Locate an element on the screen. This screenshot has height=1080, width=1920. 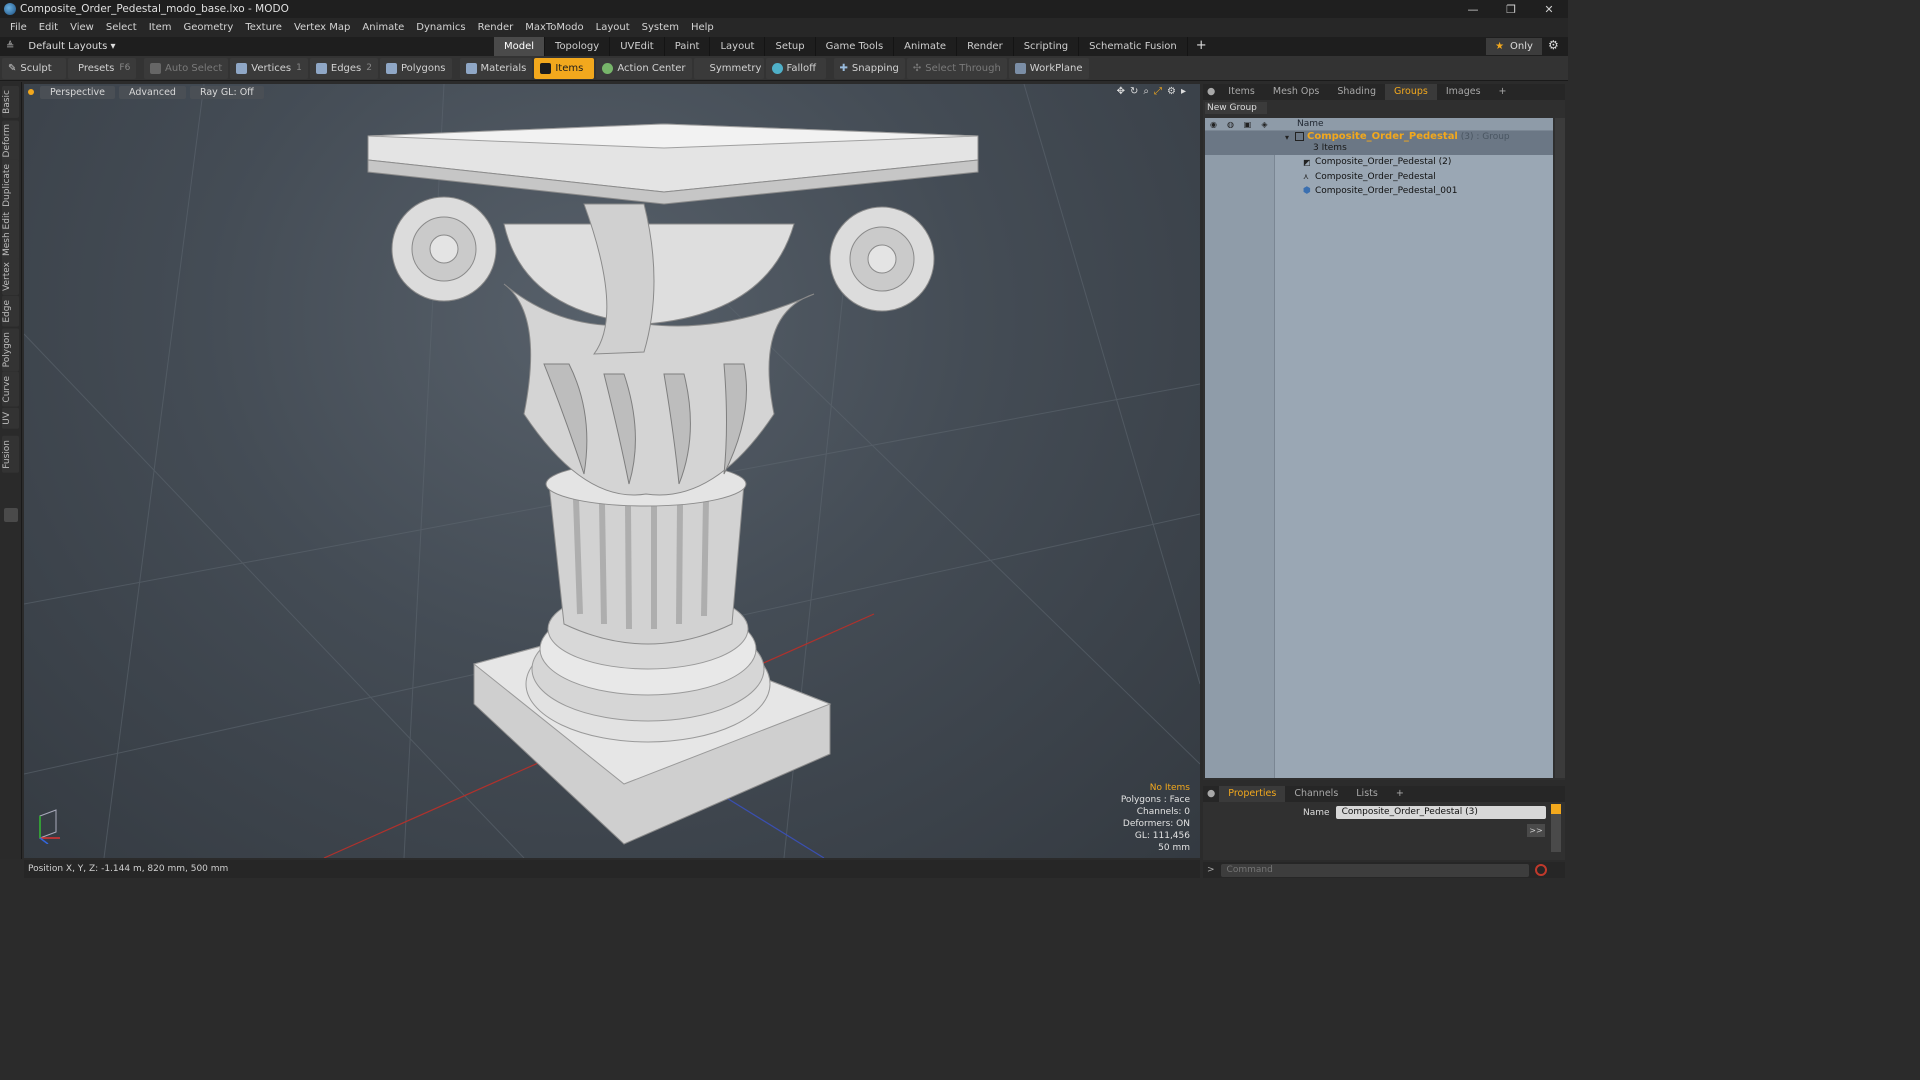
tab-game-tools: Game Tools is located at coordinates (855, 46).